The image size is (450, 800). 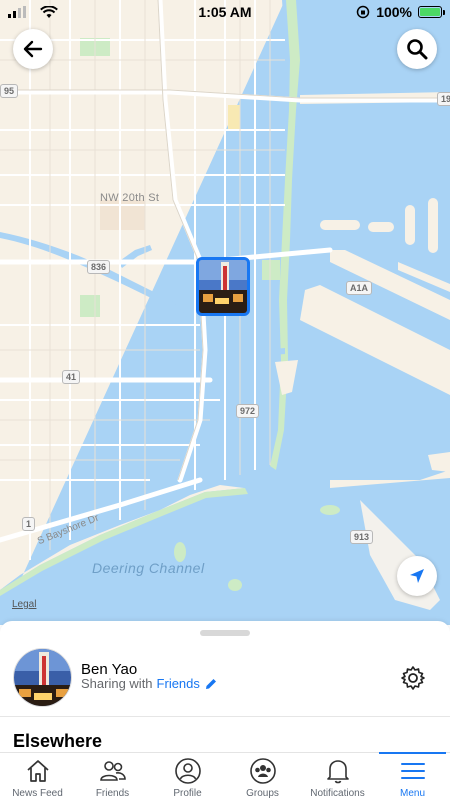 I want to click on tab-label: News Feed, so click(x=37, y=793).